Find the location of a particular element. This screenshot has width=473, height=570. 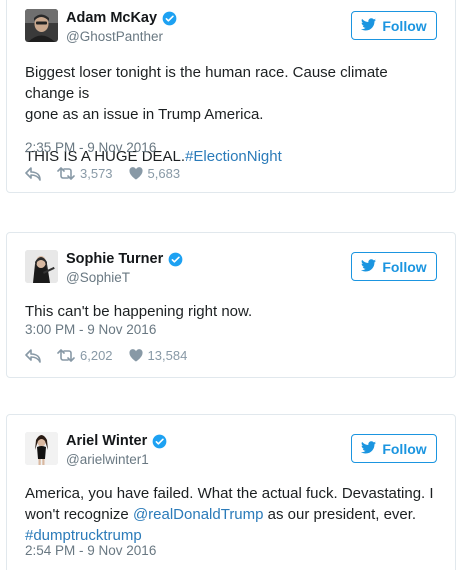

name-row: Adam McKay is located at coordinates (121, 18).